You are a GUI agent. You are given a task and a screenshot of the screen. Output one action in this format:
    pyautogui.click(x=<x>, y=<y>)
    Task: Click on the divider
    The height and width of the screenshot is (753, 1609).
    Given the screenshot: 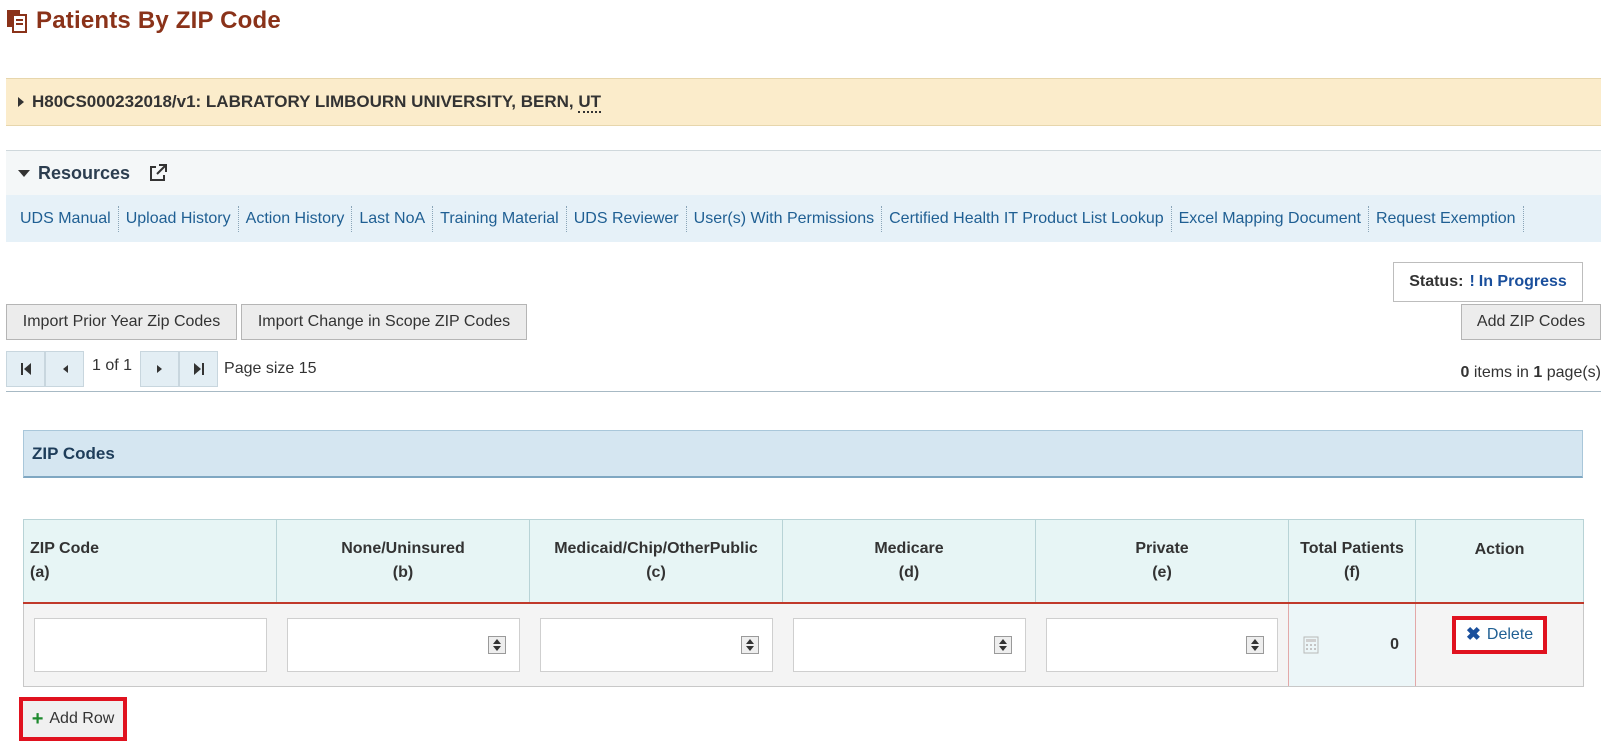 What is the action you would take?
    pyautogui.click(x=803, y=391)
    